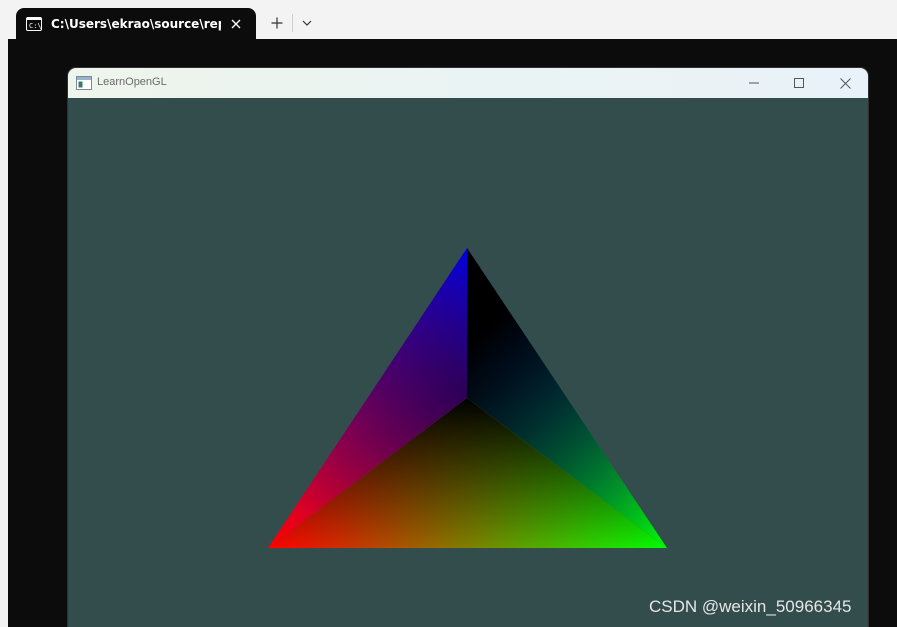 The height and width of the screenshot is (627, 897). I want to click on tab-title: C:\Users\ekrao\source\repos\, so click(136, 24).